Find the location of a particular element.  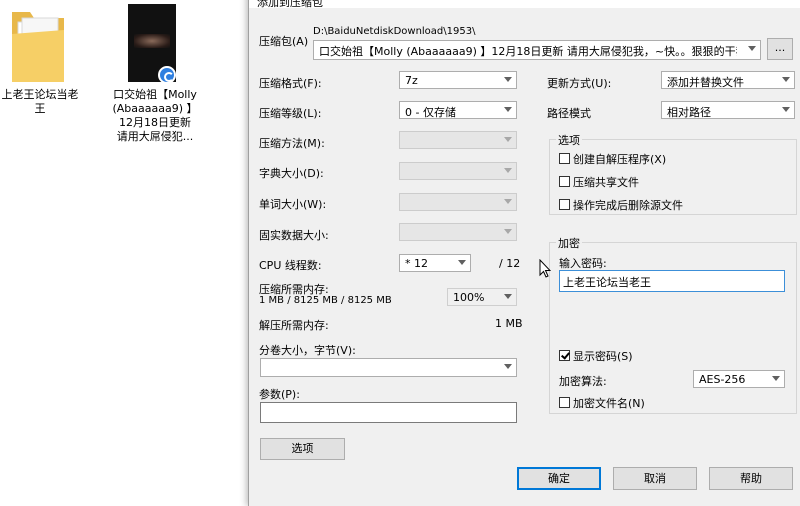

video-label-line: 口交始祖【Molly is located at coordinates (155, 94).